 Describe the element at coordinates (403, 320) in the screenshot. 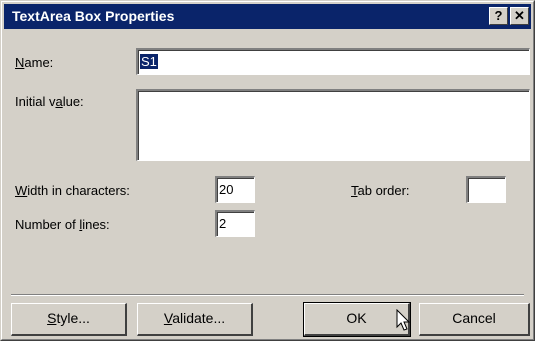

I see `mouse-pointer-icon` at that location.